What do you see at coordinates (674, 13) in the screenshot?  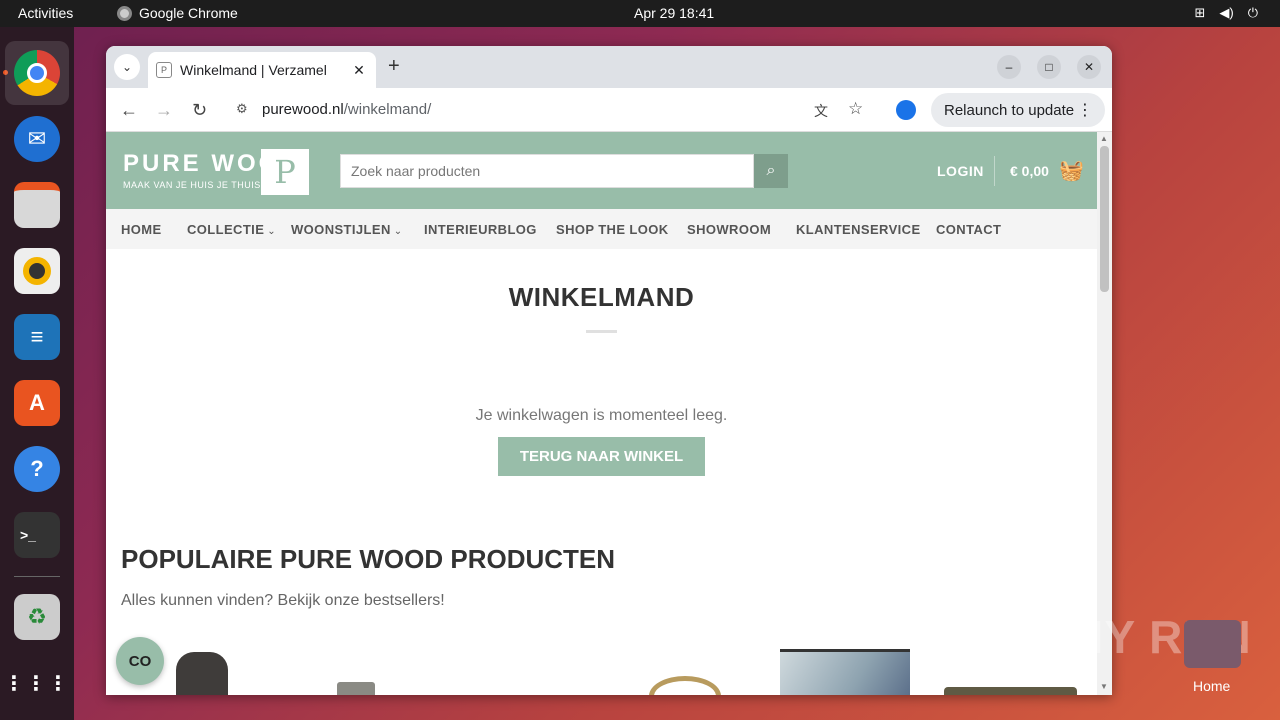 I see `clock: Apr 29 18:41` at bounding box center [674, 13].